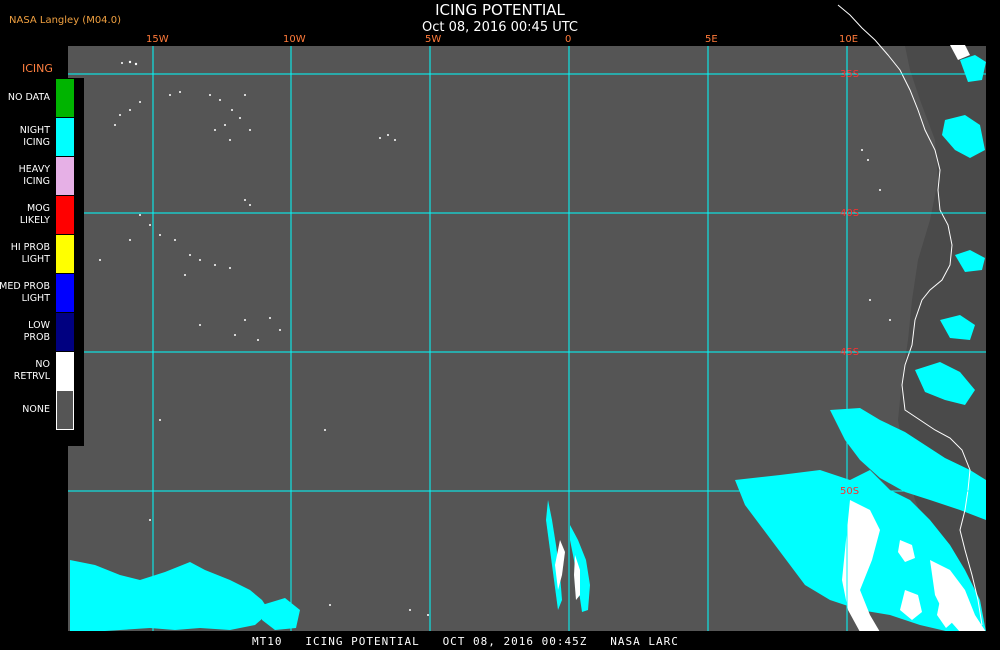 The width and height of the screenshot is (1000, 650). I want to click on legend-item-hi-prob-light: HI PROB LIGHT, so click(38, 253).